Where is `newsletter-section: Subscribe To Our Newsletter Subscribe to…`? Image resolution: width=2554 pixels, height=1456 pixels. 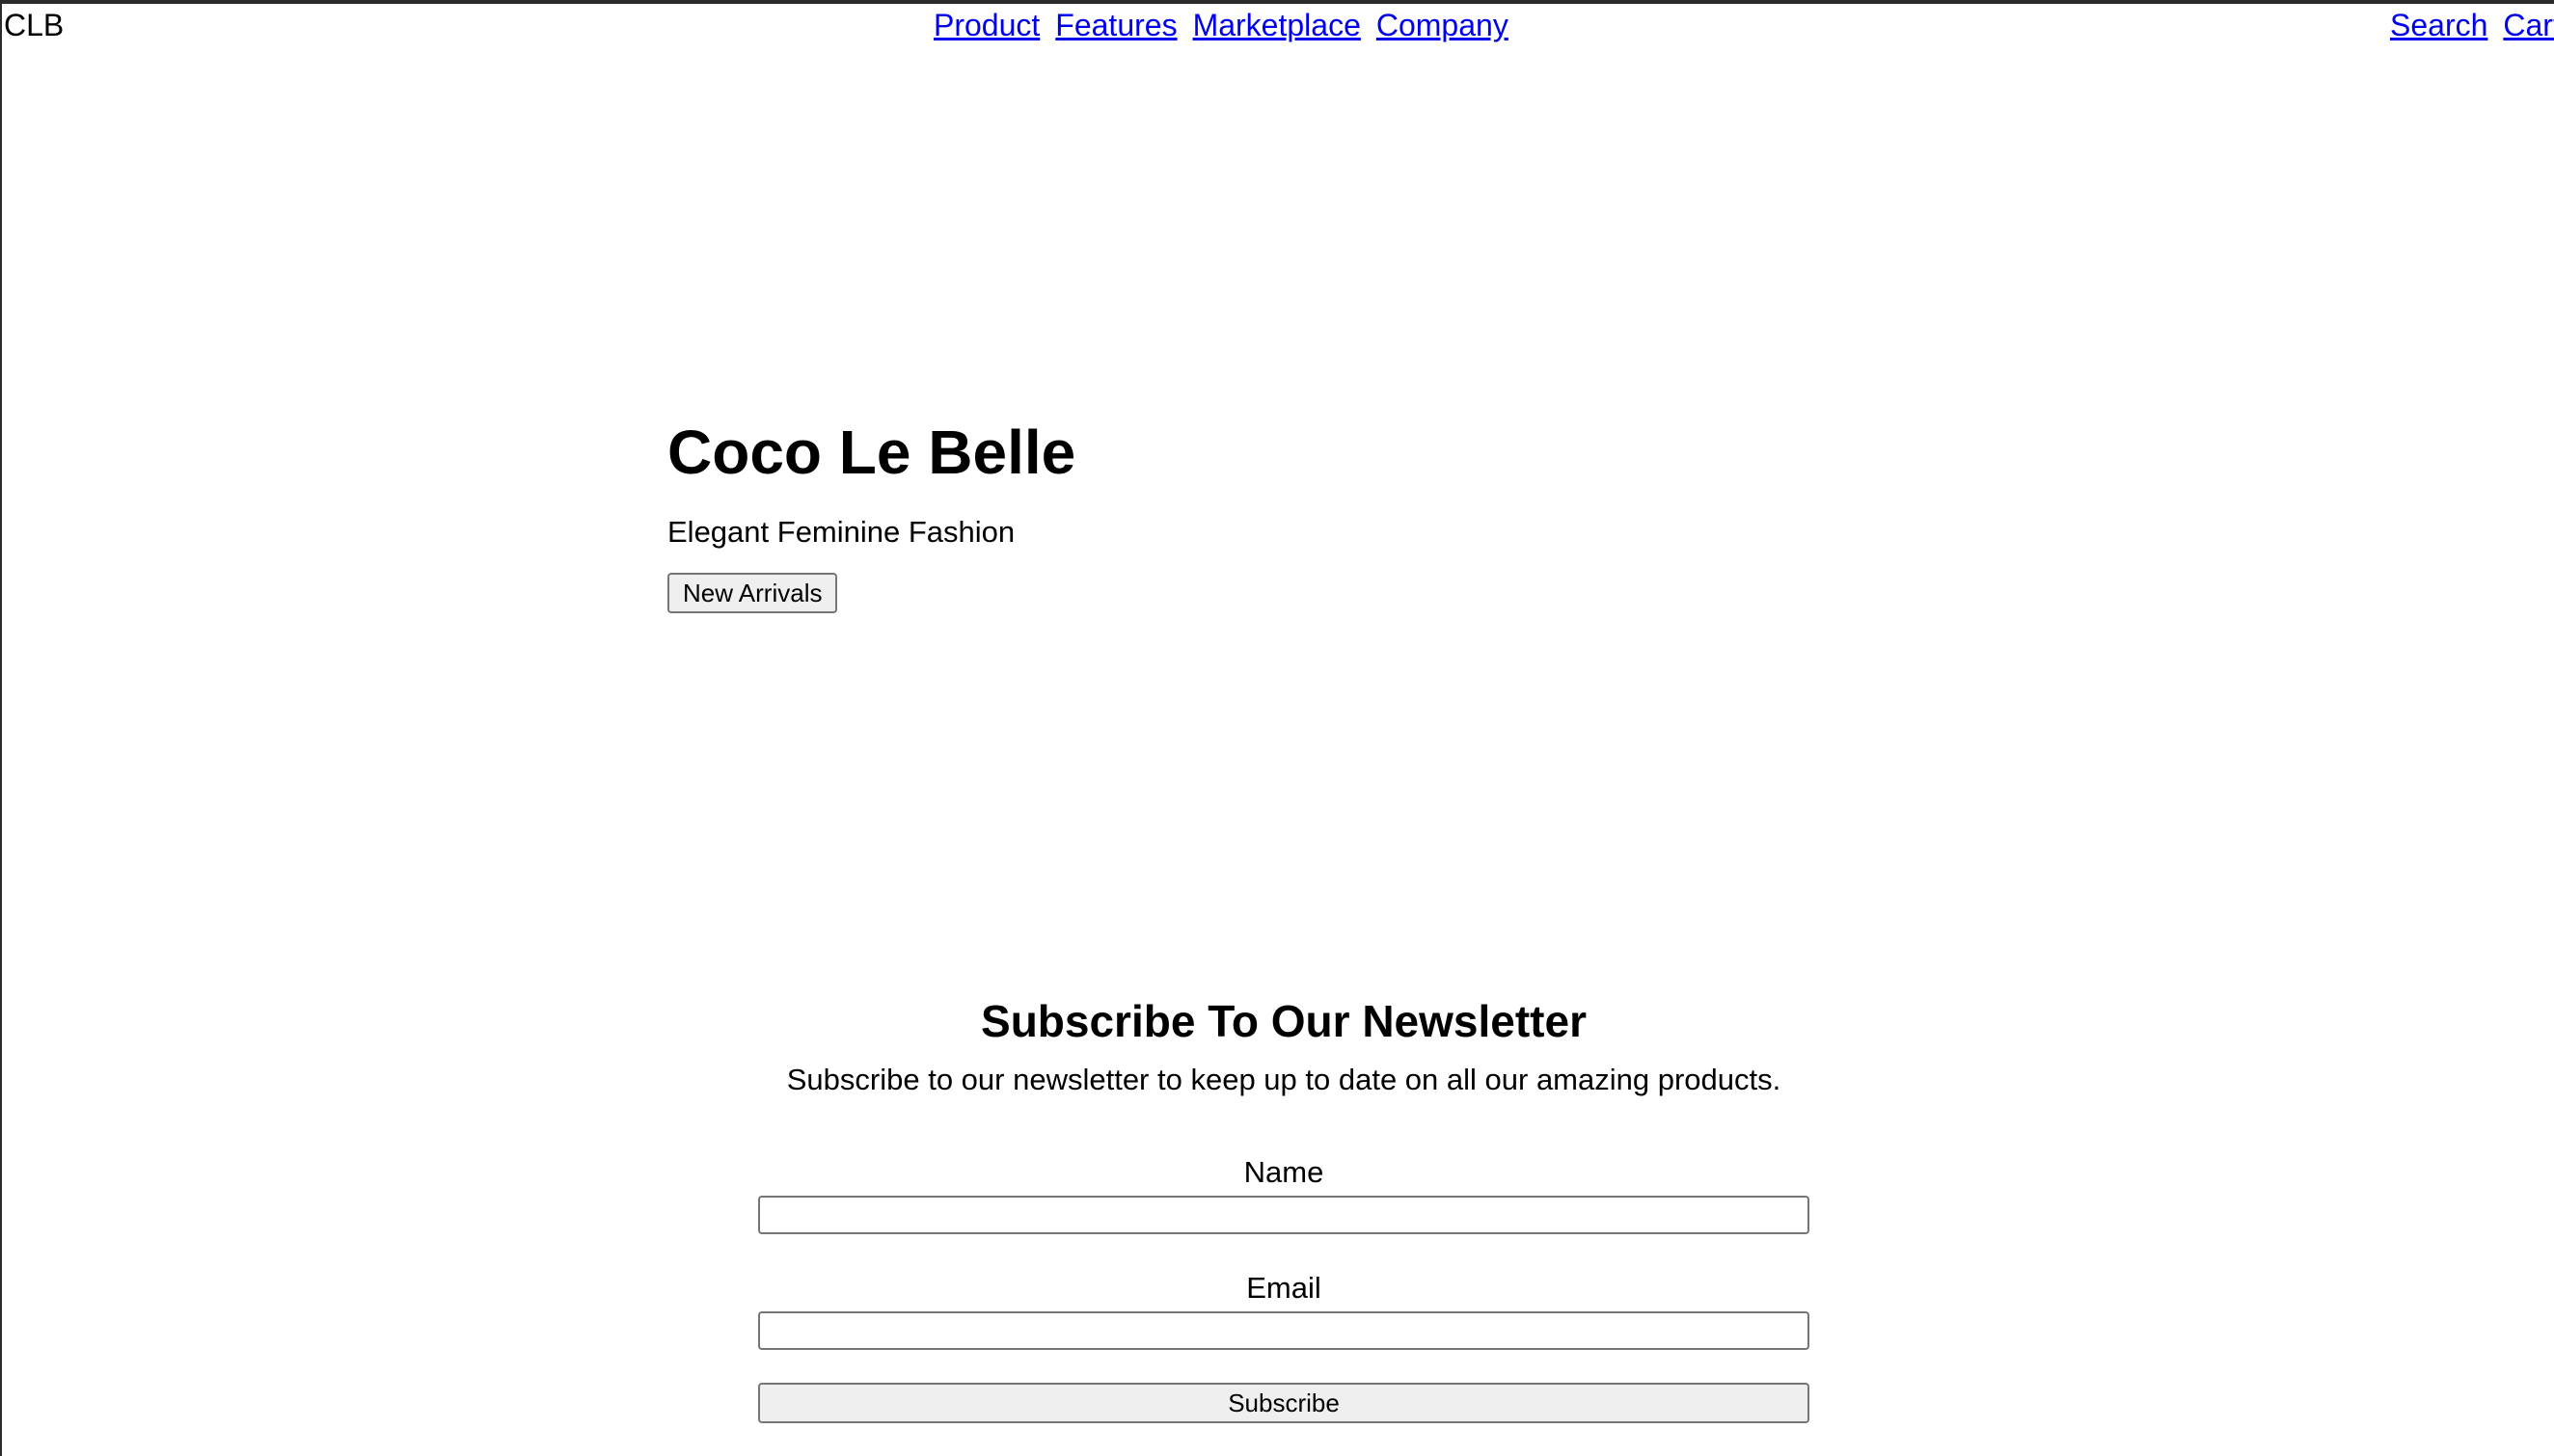
newsletter-section: Subscribe To Our Newsletter Subscribe to… is located at coordinates (1283, 1205).